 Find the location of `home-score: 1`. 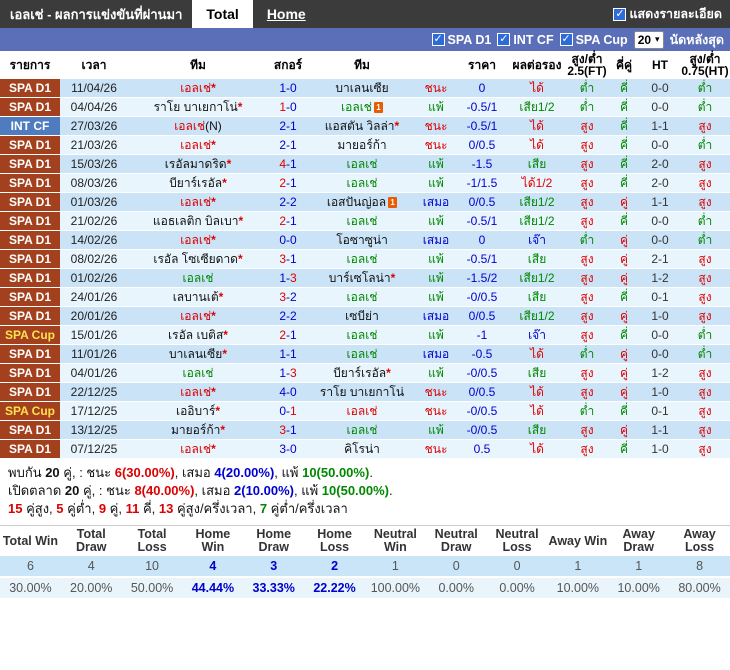

home-score: 1 is located at coordinates (282, 88).